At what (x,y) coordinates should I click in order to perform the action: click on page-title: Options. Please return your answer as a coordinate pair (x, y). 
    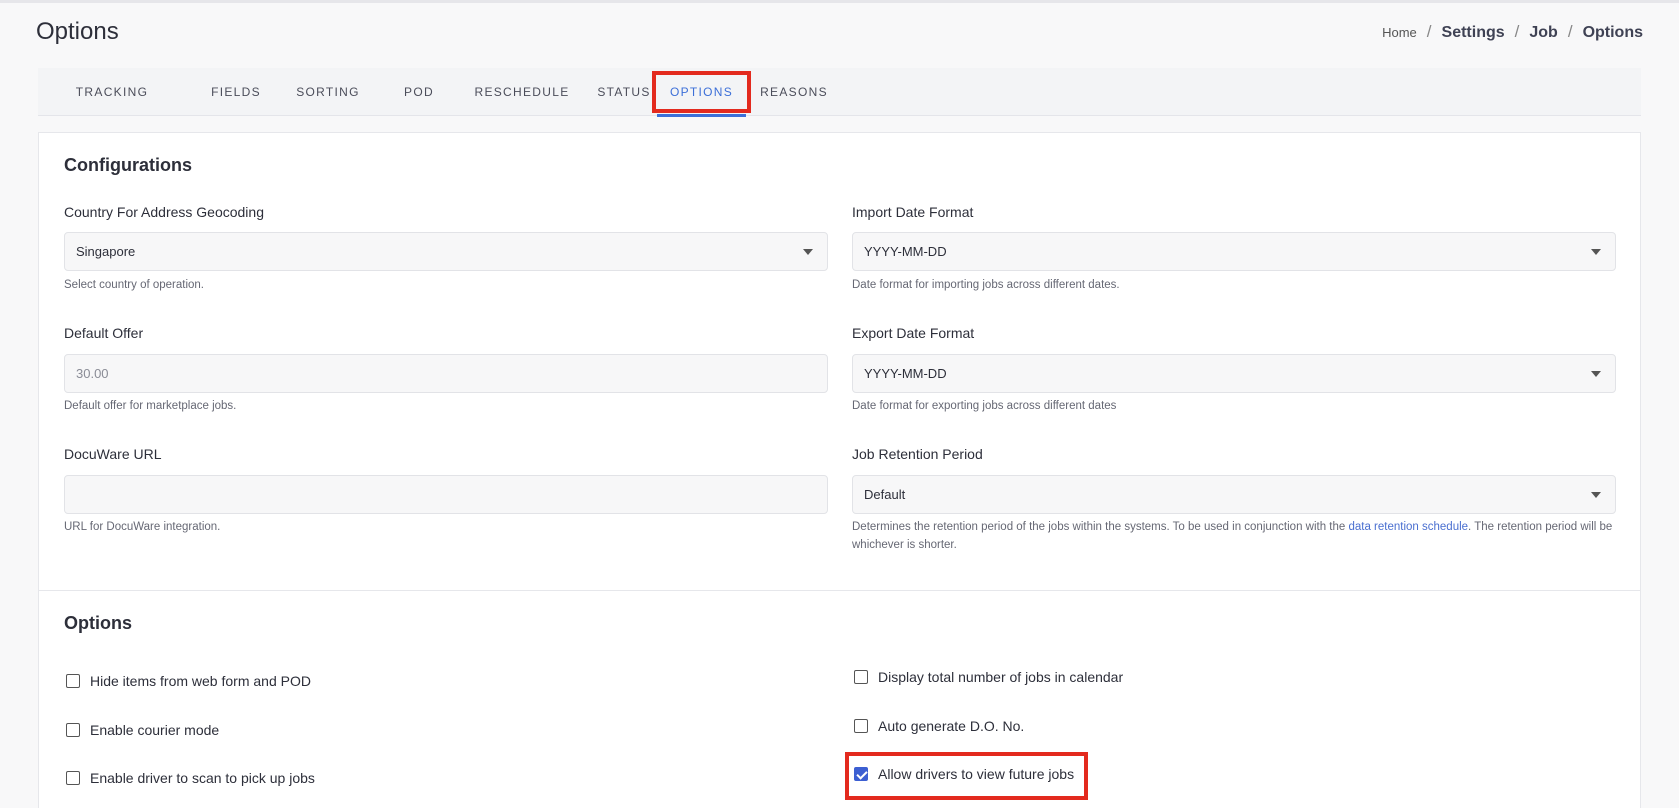
    Looking at the image, I should click on (77, 31).